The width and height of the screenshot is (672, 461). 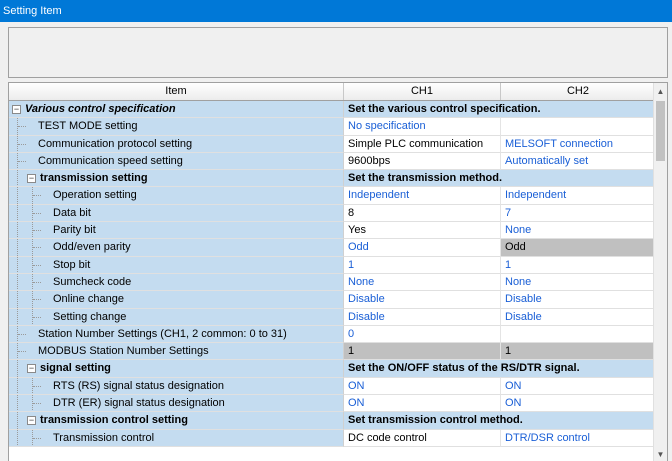 I want to click on ch1-value: Simple PLC communication, so click(x=422, y=144).